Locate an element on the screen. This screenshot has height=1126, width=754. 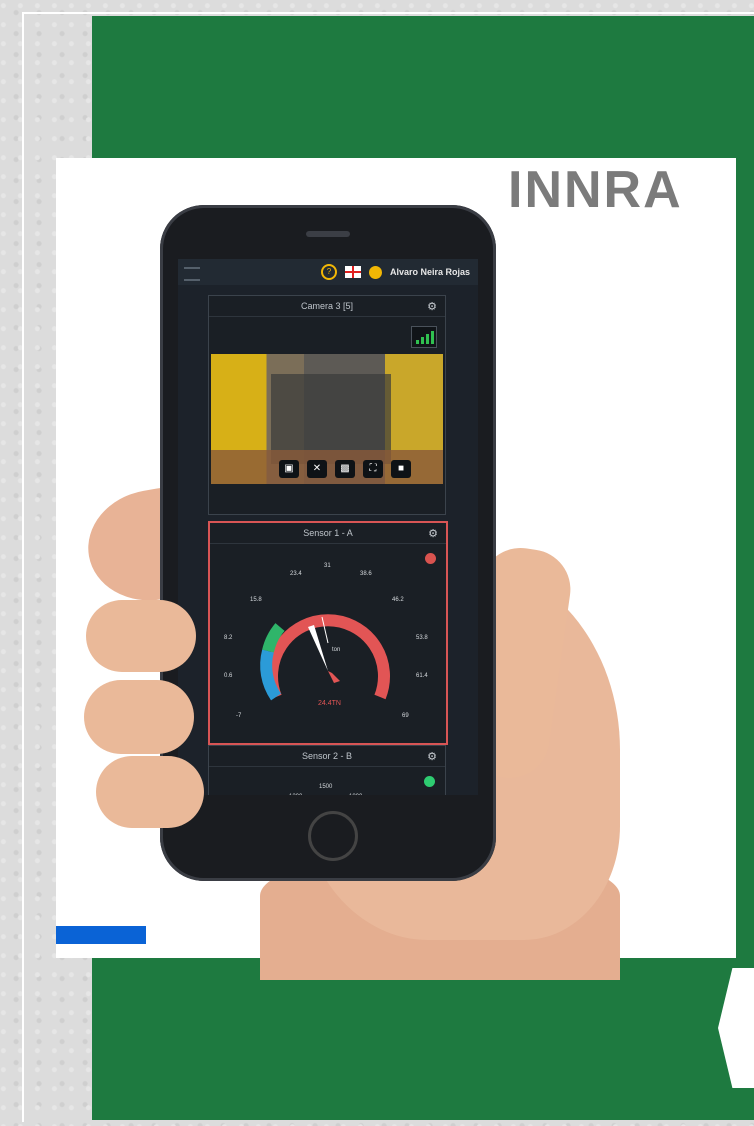
gauge-tick: -7 is located at coordinates (239, 716).